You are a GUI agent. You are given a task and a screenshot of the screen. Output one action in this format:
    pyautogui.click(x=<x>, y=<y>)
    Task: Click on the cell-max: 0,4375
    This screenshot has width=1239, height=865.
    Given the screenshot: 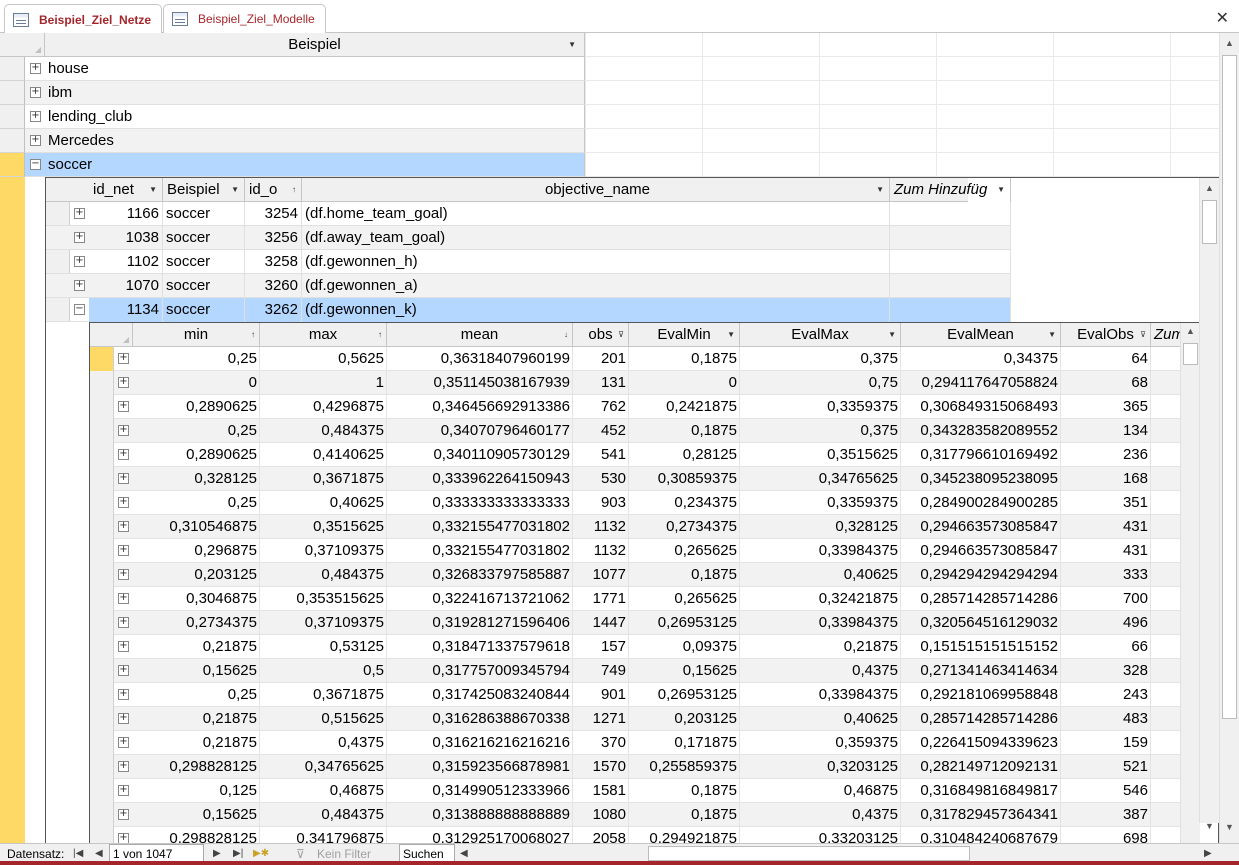 What is the action you would take?
    pyautogui.click(x=323, y=743)
    